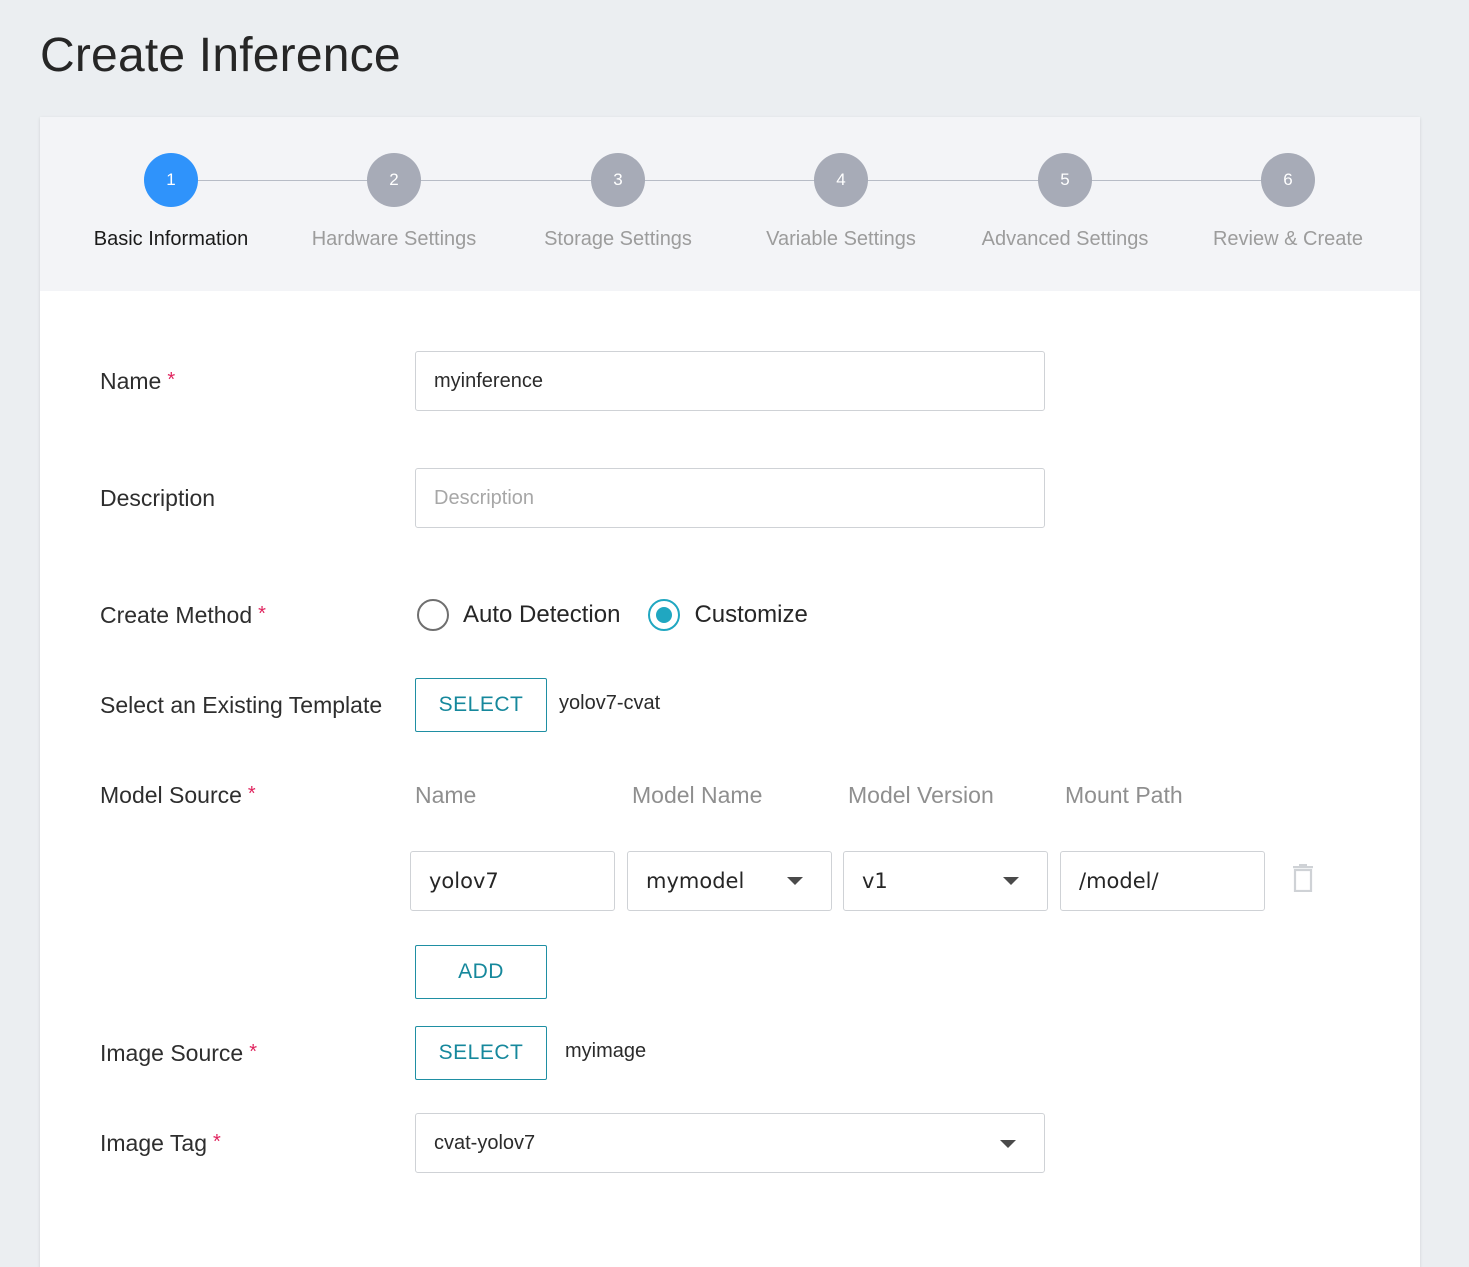 The image size is (1469, 1267). I want to click on radio-customize: Customize, so click(728, 615).